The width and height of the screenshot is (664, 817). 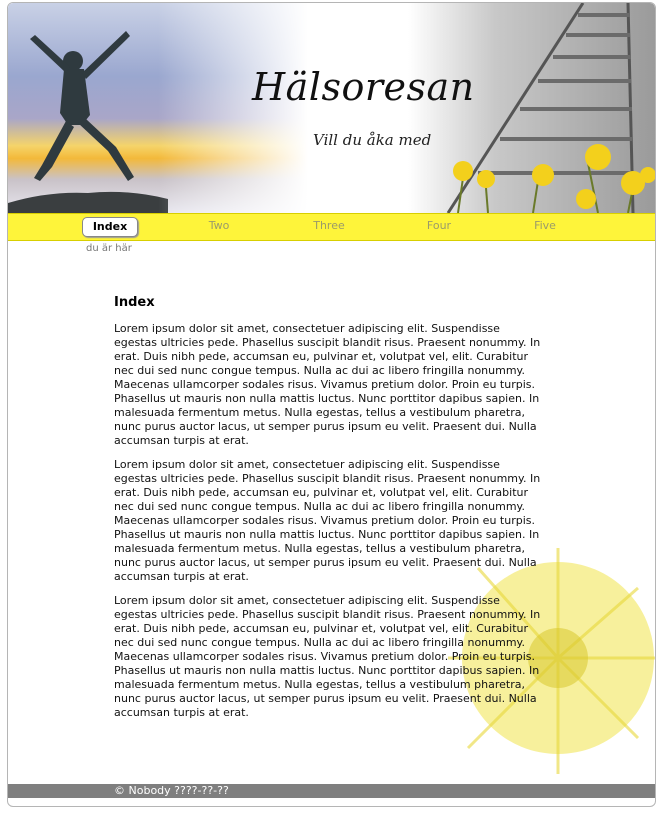 I want to click on breadcrumb: du är här, so click(x=109, y=248).